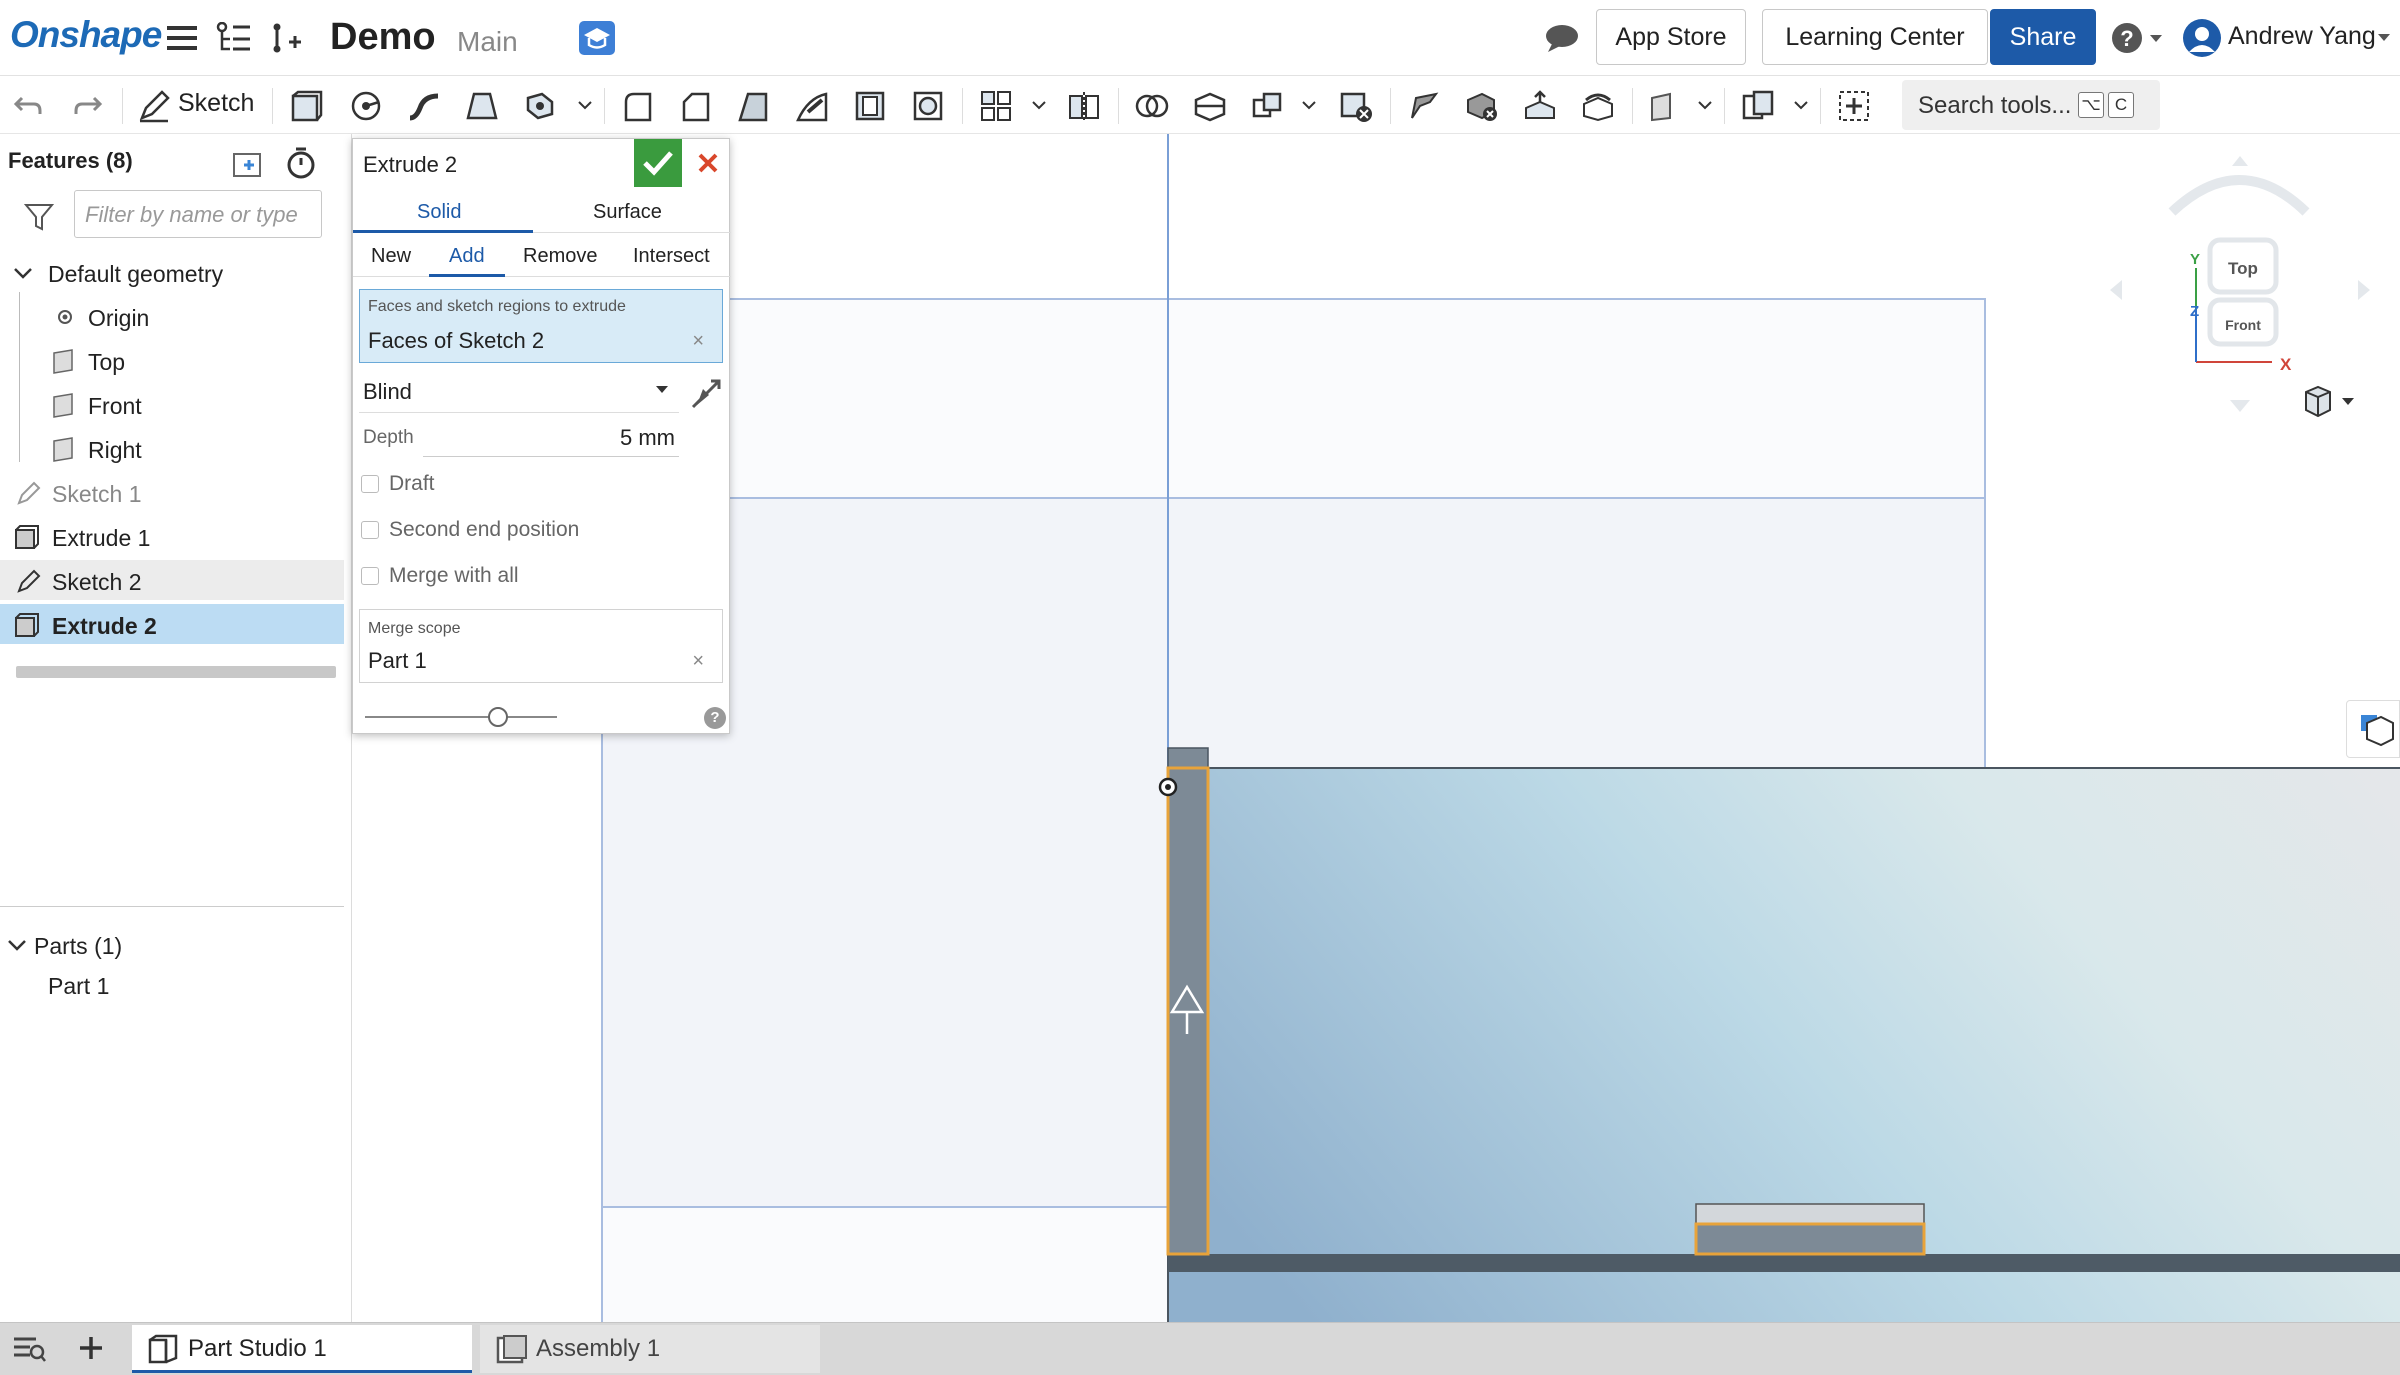  I want to click on configuration-panel-icon, so click(2373, 729).